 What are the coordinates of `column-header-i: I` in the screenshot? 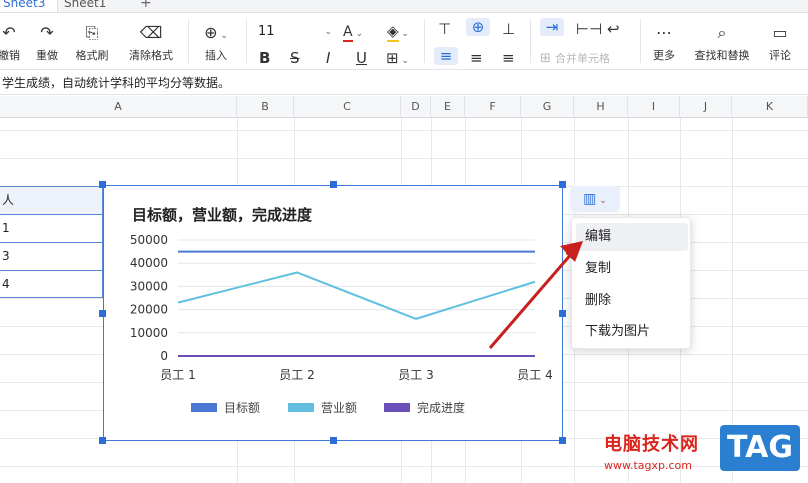 It's located at (654, 107).